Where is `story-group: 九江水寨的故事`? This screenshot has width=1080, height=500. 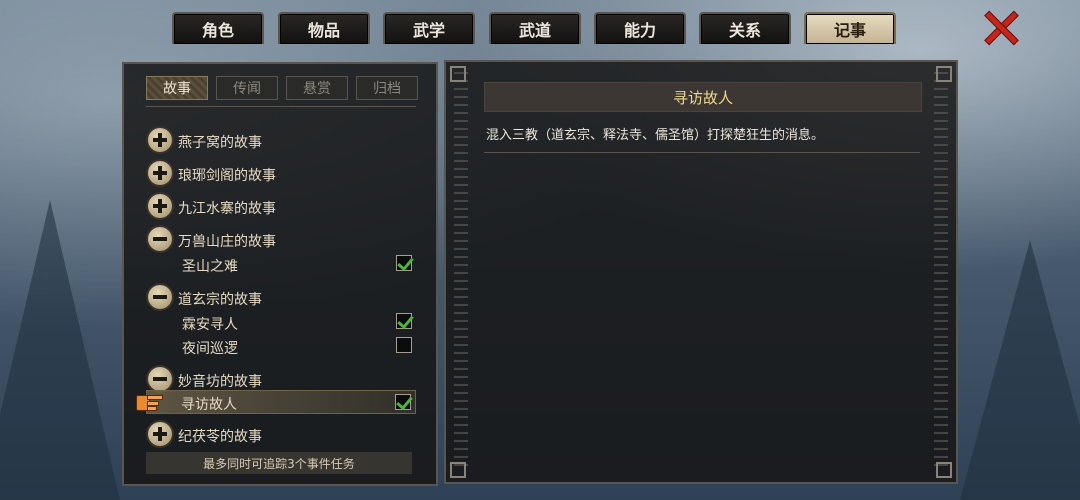 story-group: 九江水寨的故事 is located at coordinates (281, 207).